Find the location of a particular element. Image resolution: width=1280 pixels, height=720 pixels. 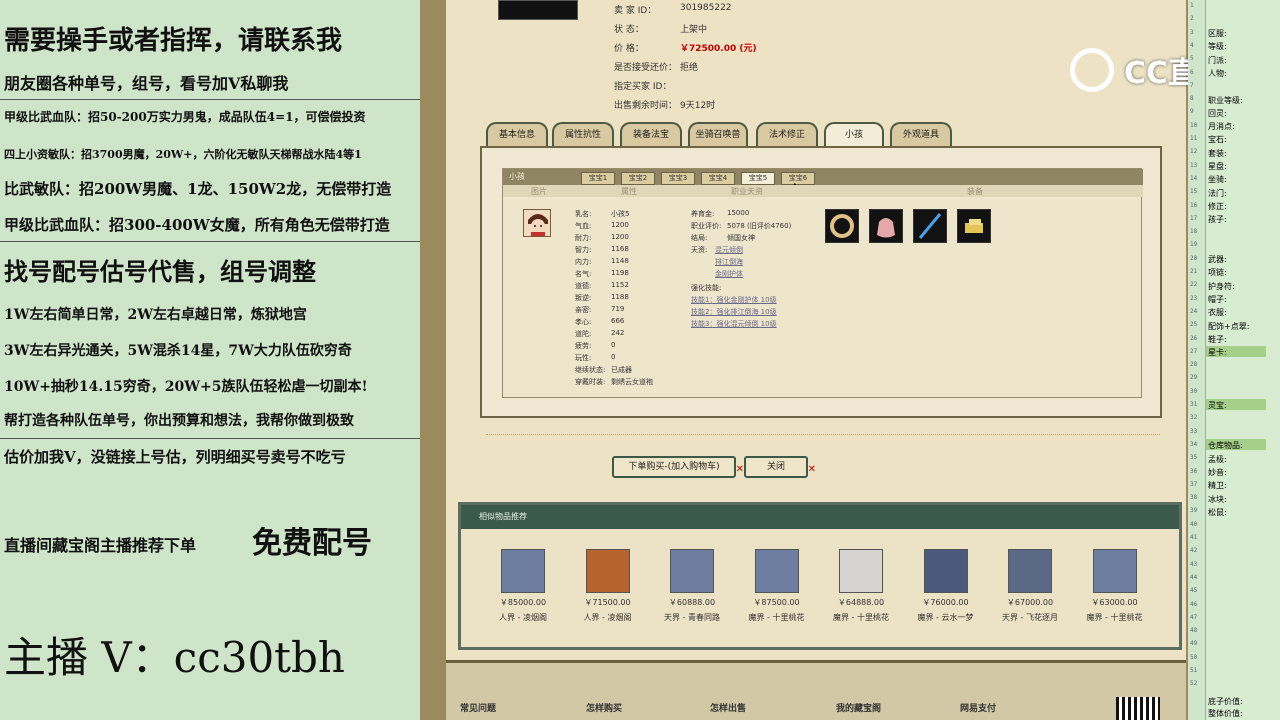

skill-link: 排江倒海 is located at coordinates (729, 262).